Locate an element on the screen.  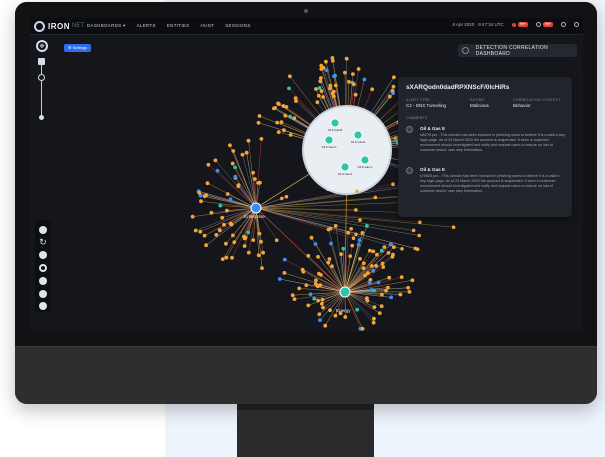
top-right-controls: 8 Apr 2020 · 9:47:34 UTC 99+ 99+ is located at coordinates (516, 24).